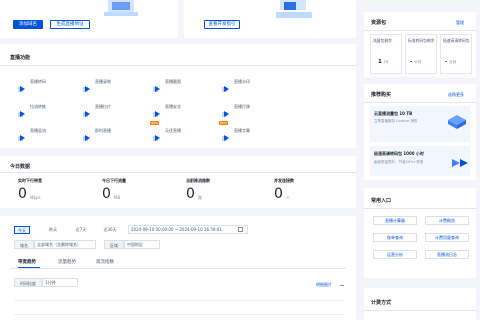  I want to click on recommend-item-title: 云直播流量包 10 TB, so click(393, 113).